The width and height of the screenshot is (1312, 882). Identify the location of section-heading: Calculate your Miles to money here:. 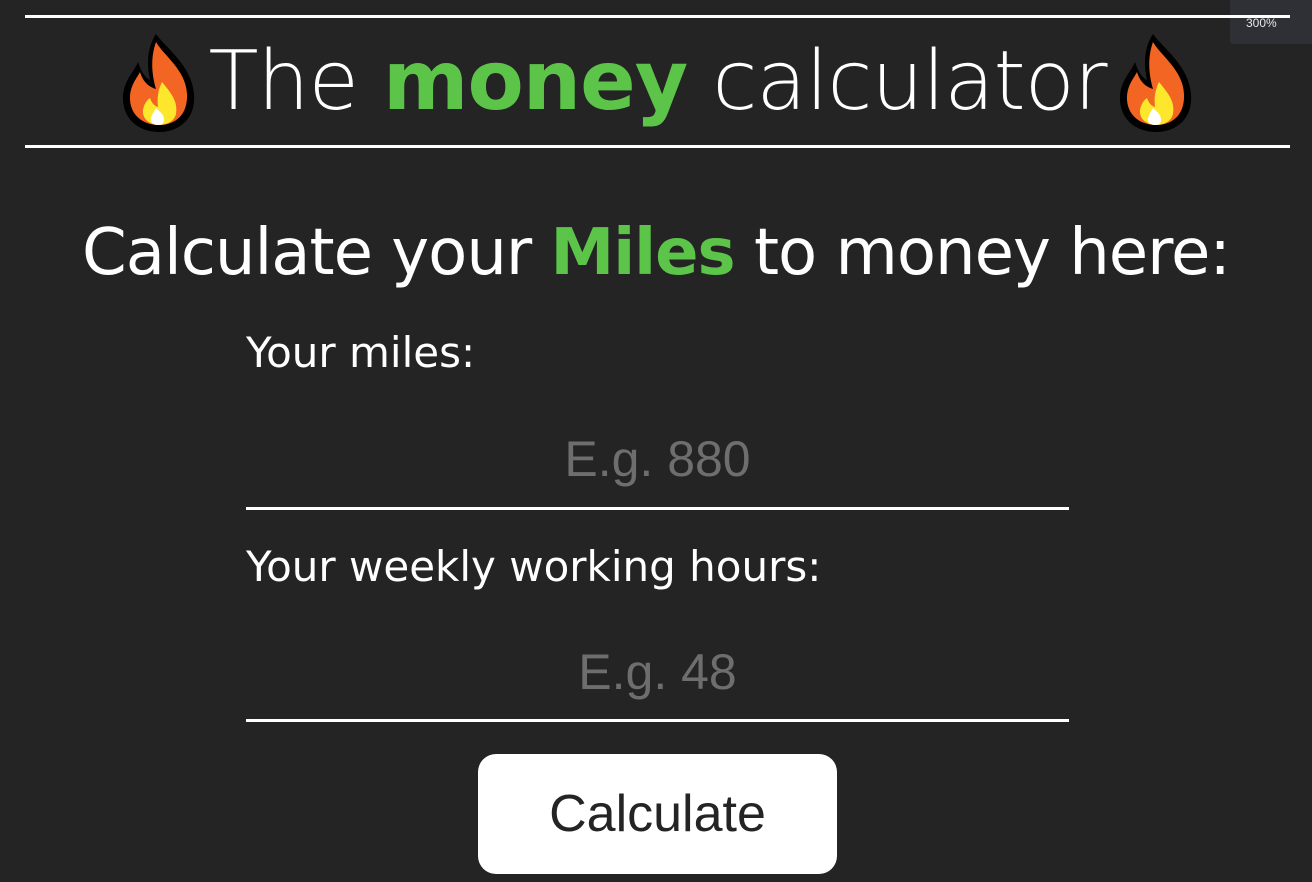
(656, 253).